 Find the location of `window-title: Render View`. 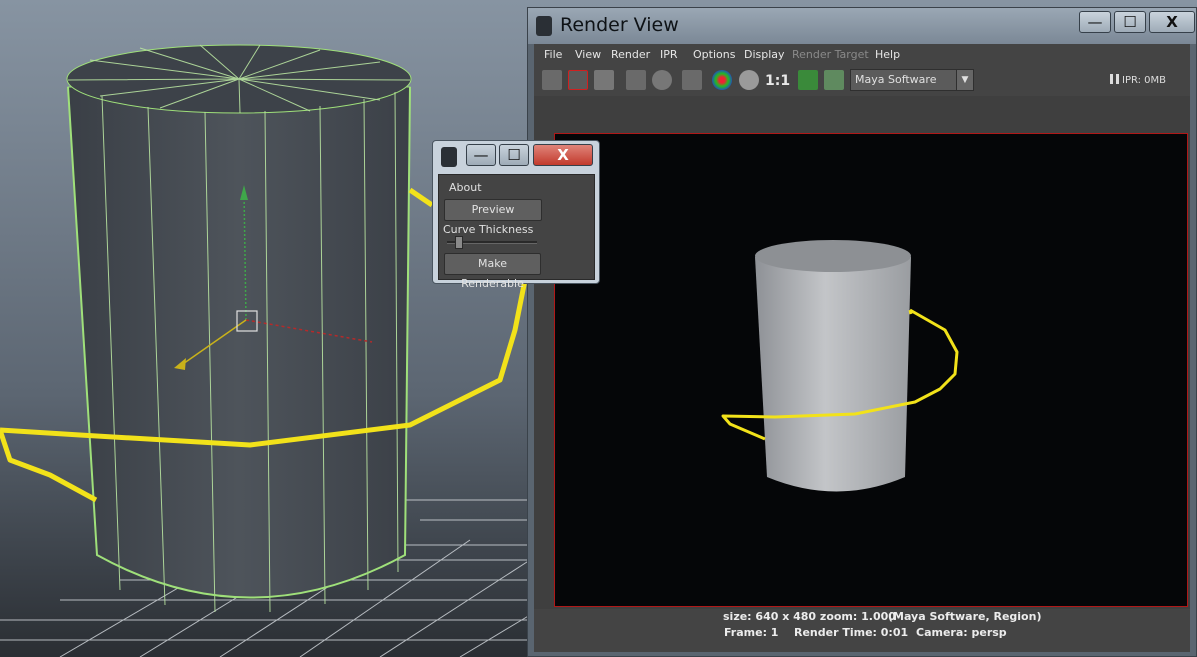

window-title: Render View is located at coordinates (619, 25).